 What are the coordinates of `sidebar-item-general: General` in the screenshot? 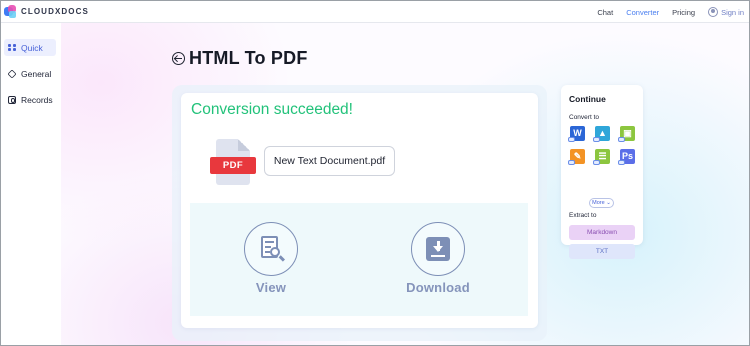 It's located at (30, 73).